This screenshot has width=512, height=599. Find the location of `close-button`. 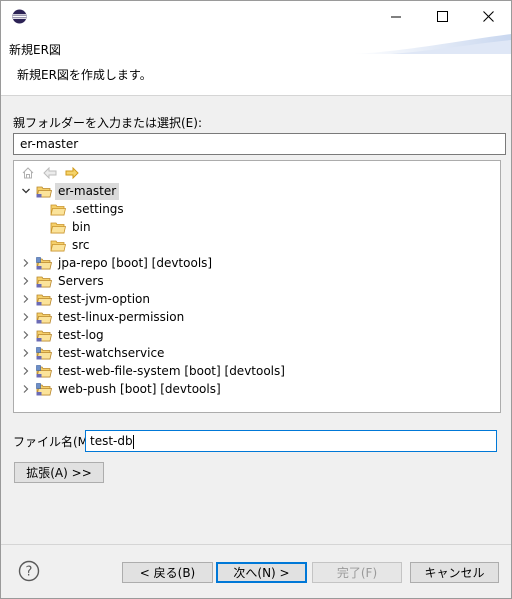

close-button is located at coordinates (488, 16).